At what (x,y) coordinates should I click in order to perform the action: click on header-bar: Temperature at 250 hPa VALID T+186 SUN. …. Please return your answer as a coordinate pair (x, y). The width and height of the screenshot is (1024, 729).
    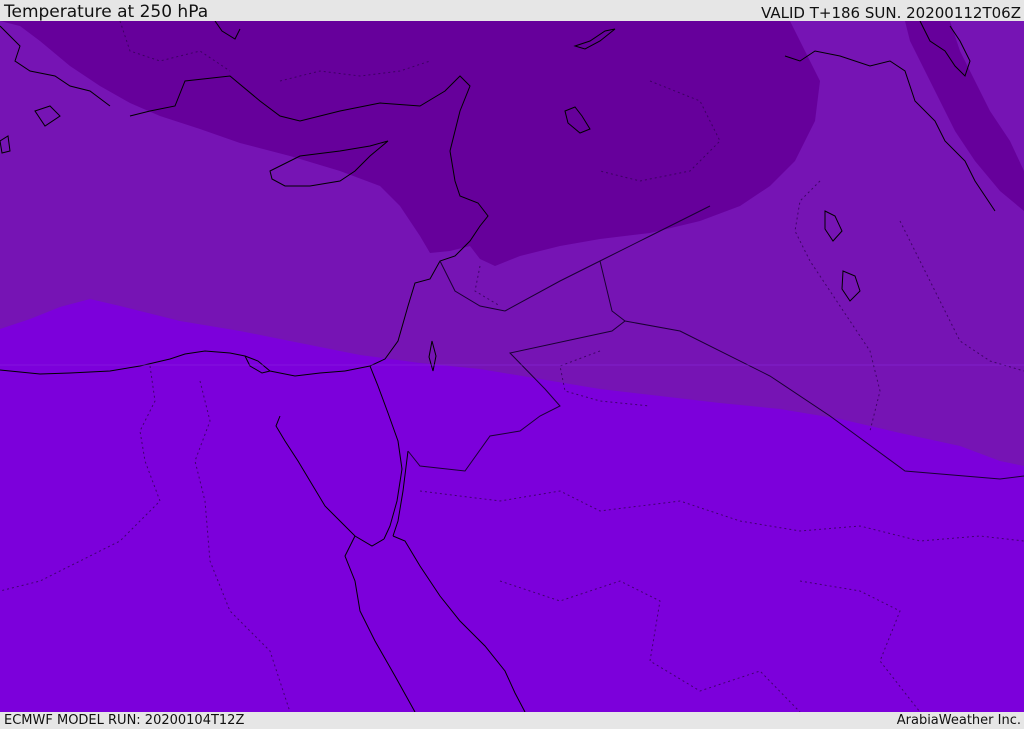
    Looking at the image, I should click on (512, 11).